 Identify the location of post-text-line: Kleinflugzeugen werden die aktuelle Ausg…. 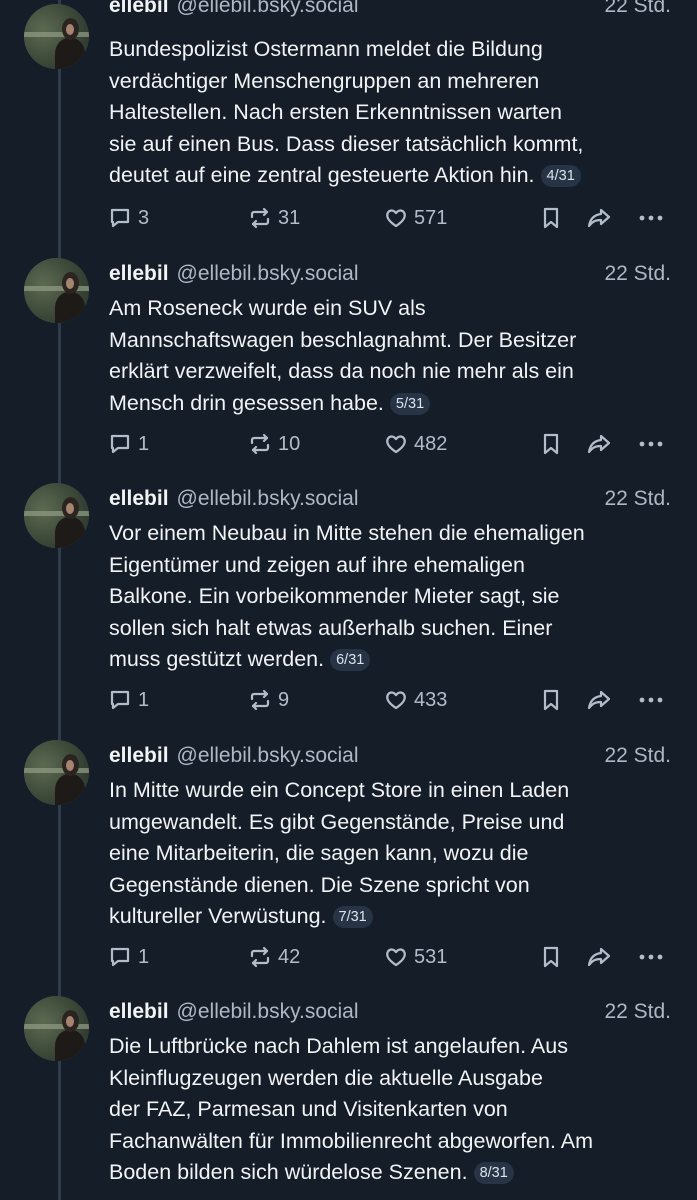
(326, 1077).